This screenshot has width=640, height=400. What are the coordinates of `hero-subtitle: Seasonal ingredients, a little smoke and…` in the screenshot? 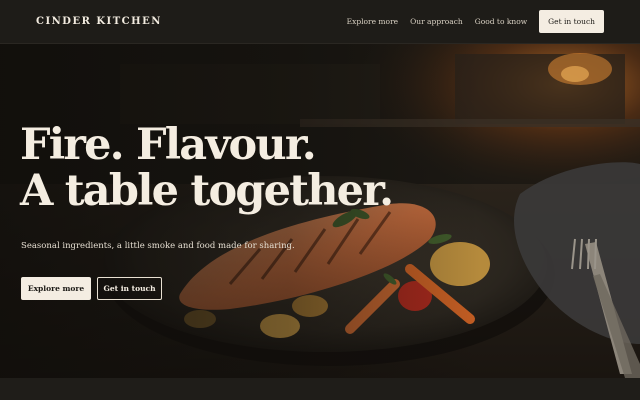 It's located at (158, 246).